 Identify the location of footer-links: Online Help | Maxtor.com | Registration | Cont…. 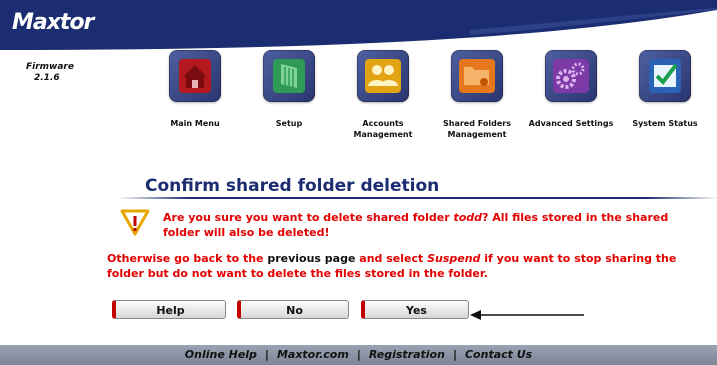
(358, 354).